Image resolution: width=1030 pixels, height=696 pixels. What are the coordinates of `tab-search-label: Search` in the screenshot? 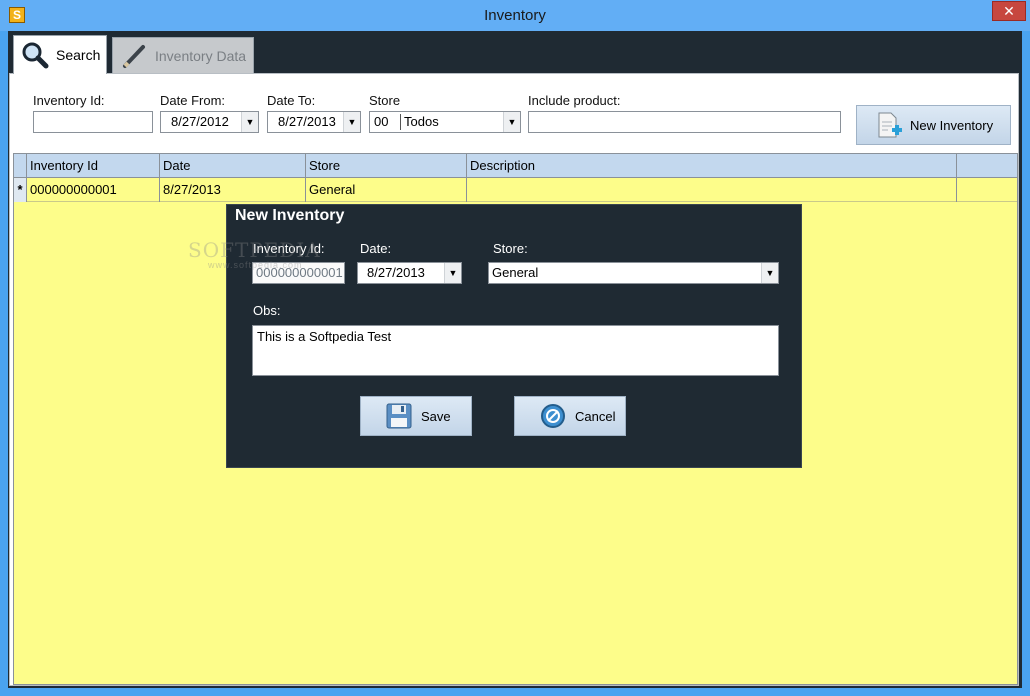 It's located at (78, 55).